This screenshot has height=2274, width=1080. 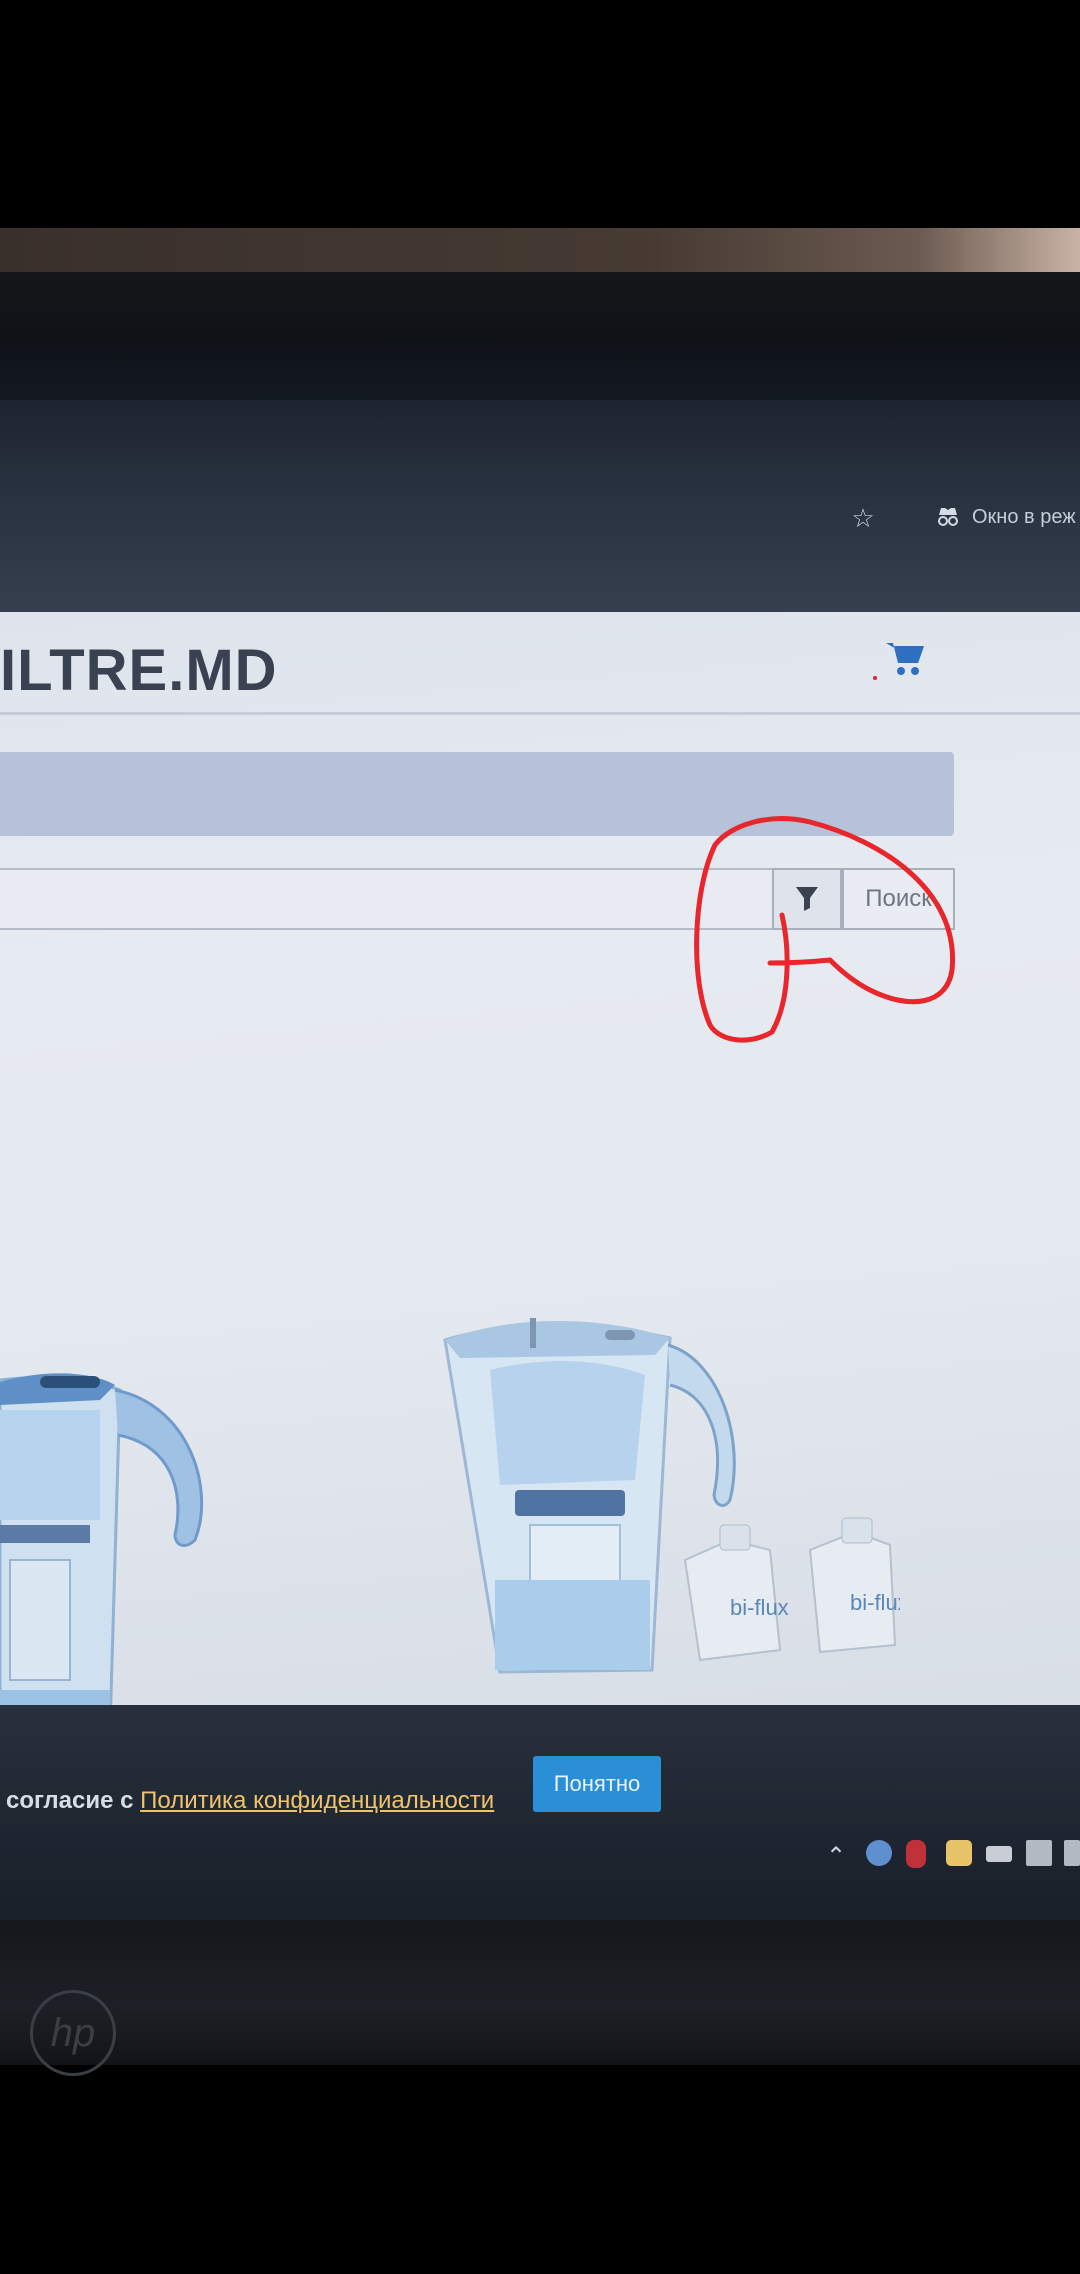 I want to click on cookie-accept-button: Понятно, so click(x=597, y=1784).